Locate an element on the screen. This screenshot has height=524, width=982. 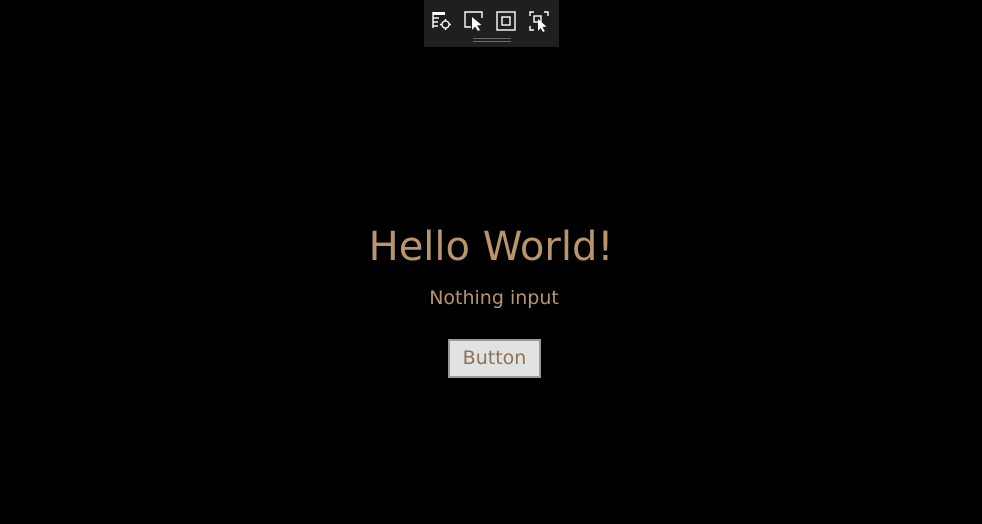
page-title: Hello World! is located at coordinates (491, 247).